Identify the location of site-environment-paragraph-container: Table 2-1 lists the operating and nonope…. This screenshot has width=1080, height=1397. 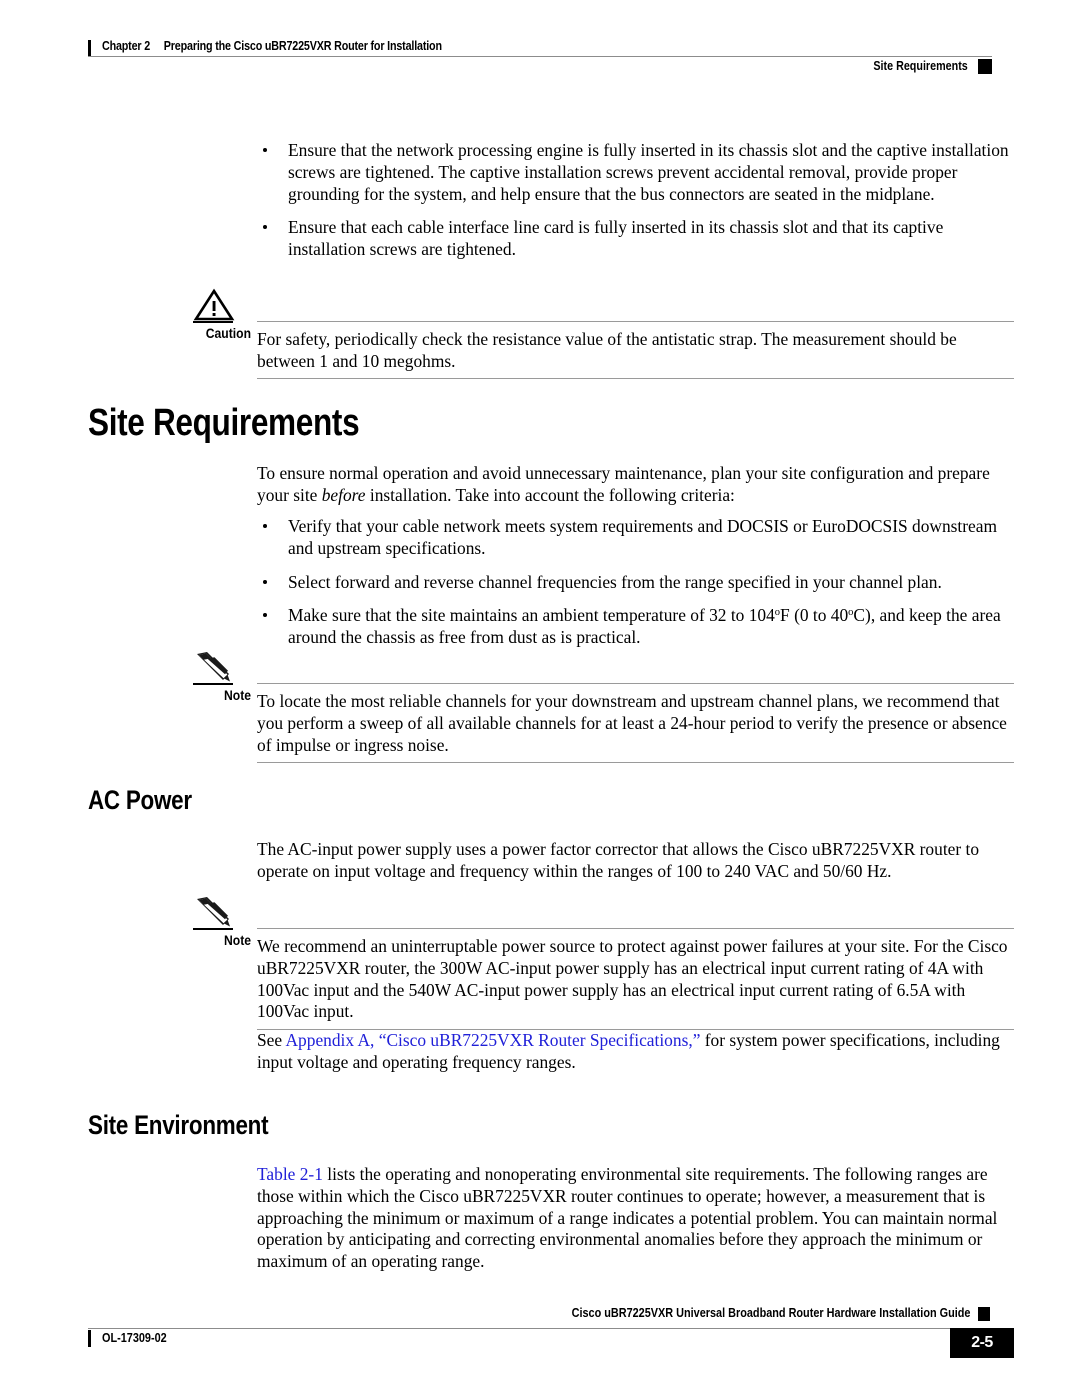
(635, 1218).